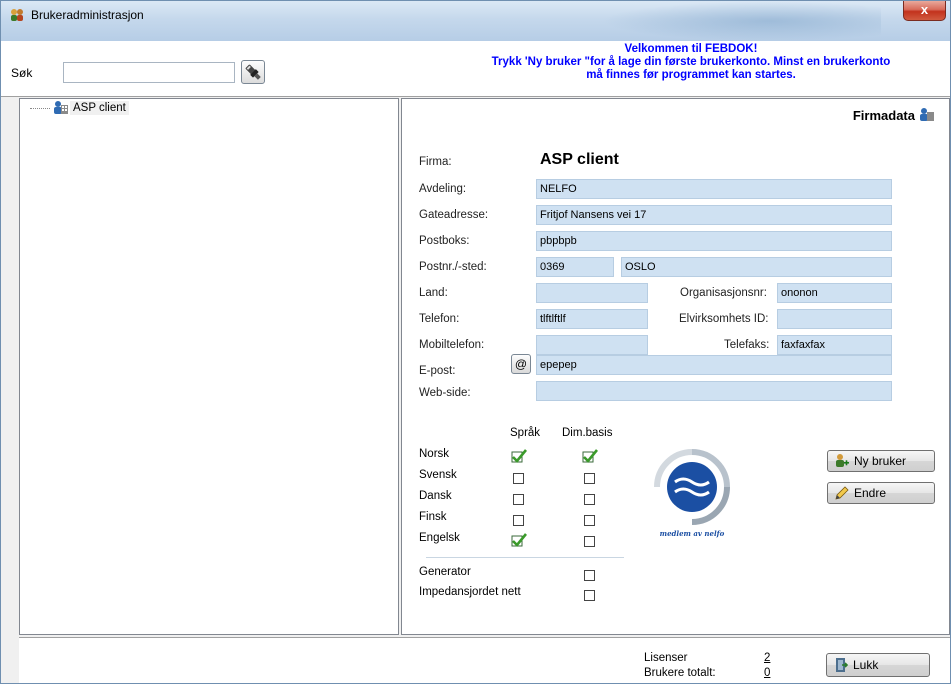 This screenshot has height=684, width=951. Describe the element at coordinates (435, 496) in the screenshot. I see `language-label: Dansk` at that location.